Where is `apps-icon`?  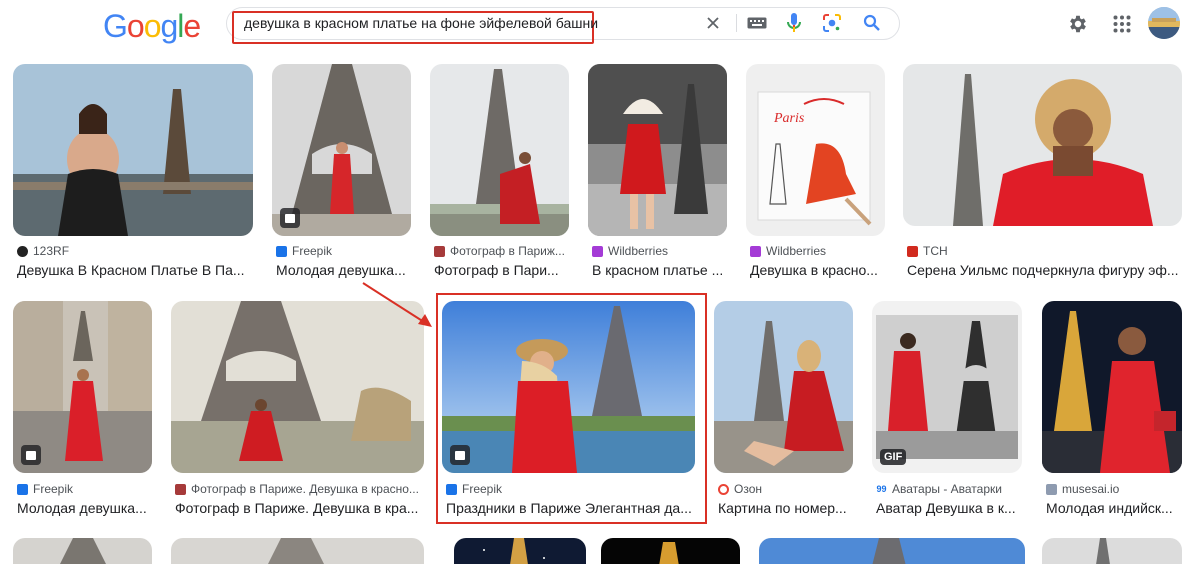
apps-icon is located at coordinates (1122, 24).